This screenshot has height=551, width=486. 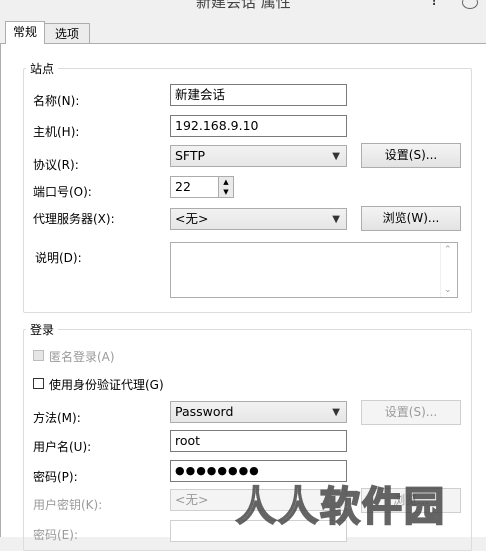 I want to click on spinner-down-icon: ▼, so click(x=226, y=192).